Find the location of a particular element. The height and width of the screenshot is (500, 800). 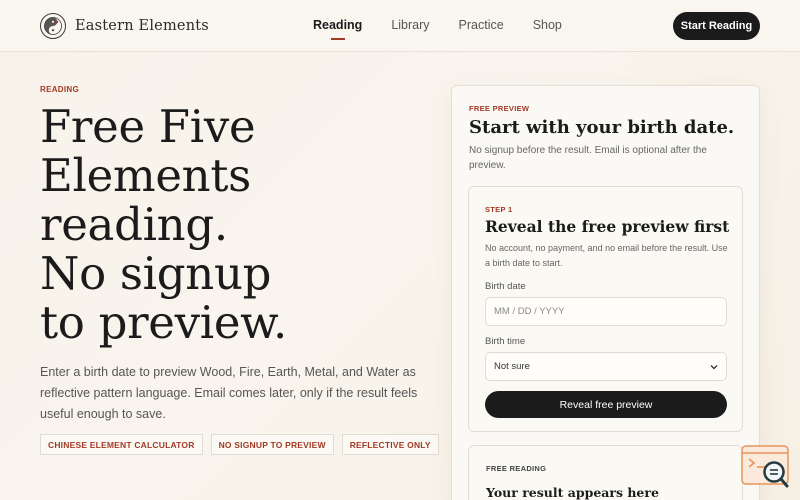

result-eyebrow: FREE READING is located at coordinates (516, 468).